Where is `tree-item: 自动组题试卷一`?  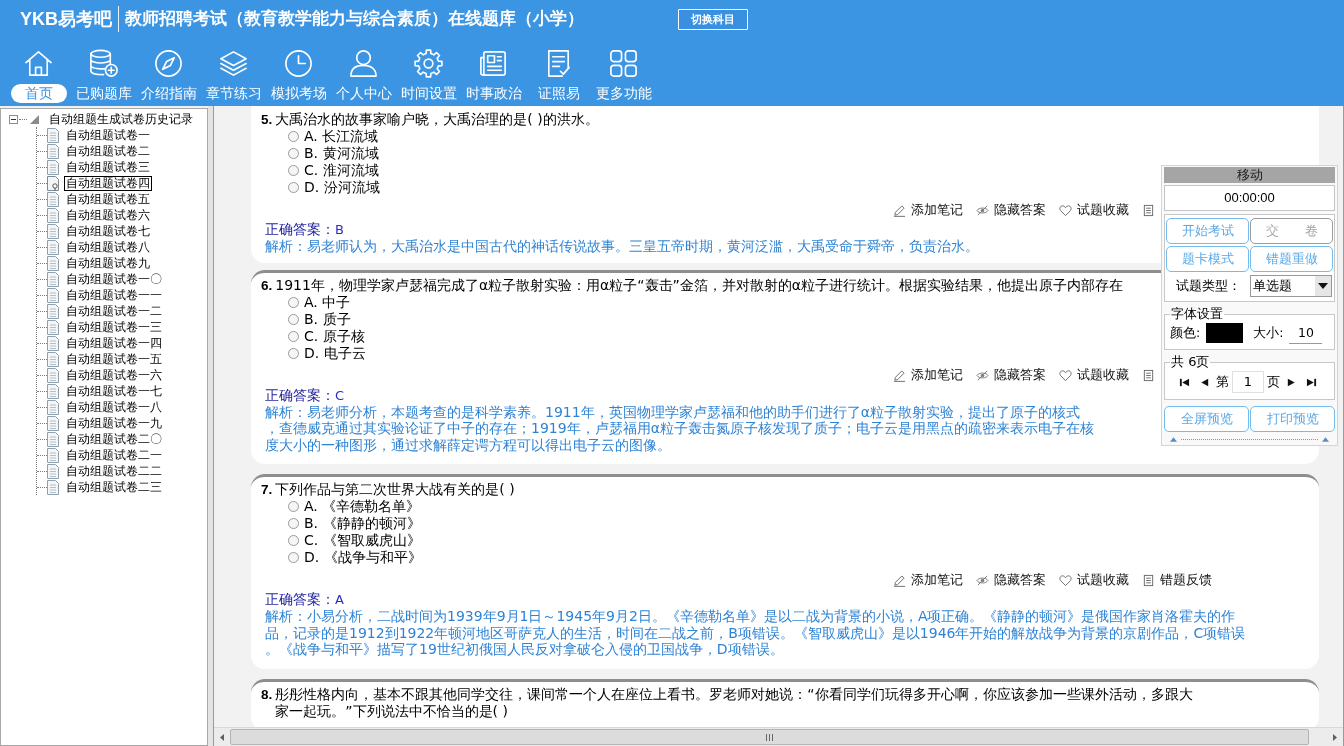
tree-item: 自动组题试卷一 is located at coordinates (108, 135).